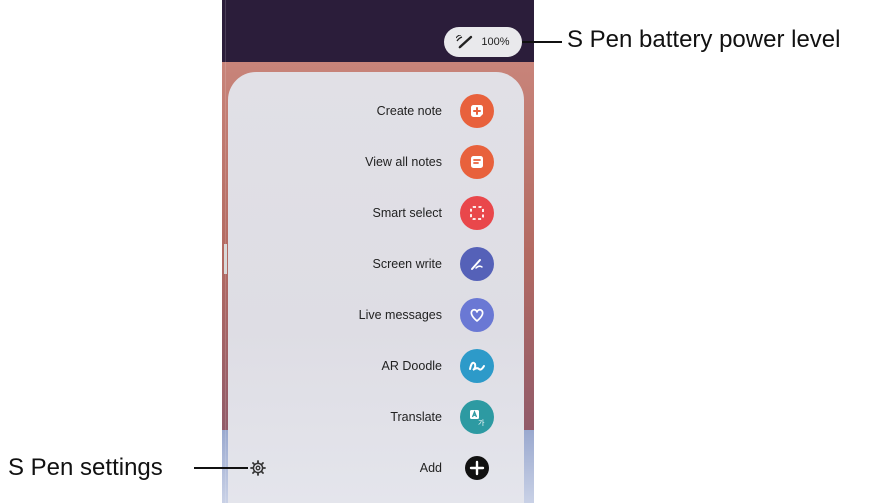 This screenshot has height=503, width=887. What do you see at coordinates (477, 213) in the screenshot?
I see `smart-select-icon` at bounding box center [477, 213].